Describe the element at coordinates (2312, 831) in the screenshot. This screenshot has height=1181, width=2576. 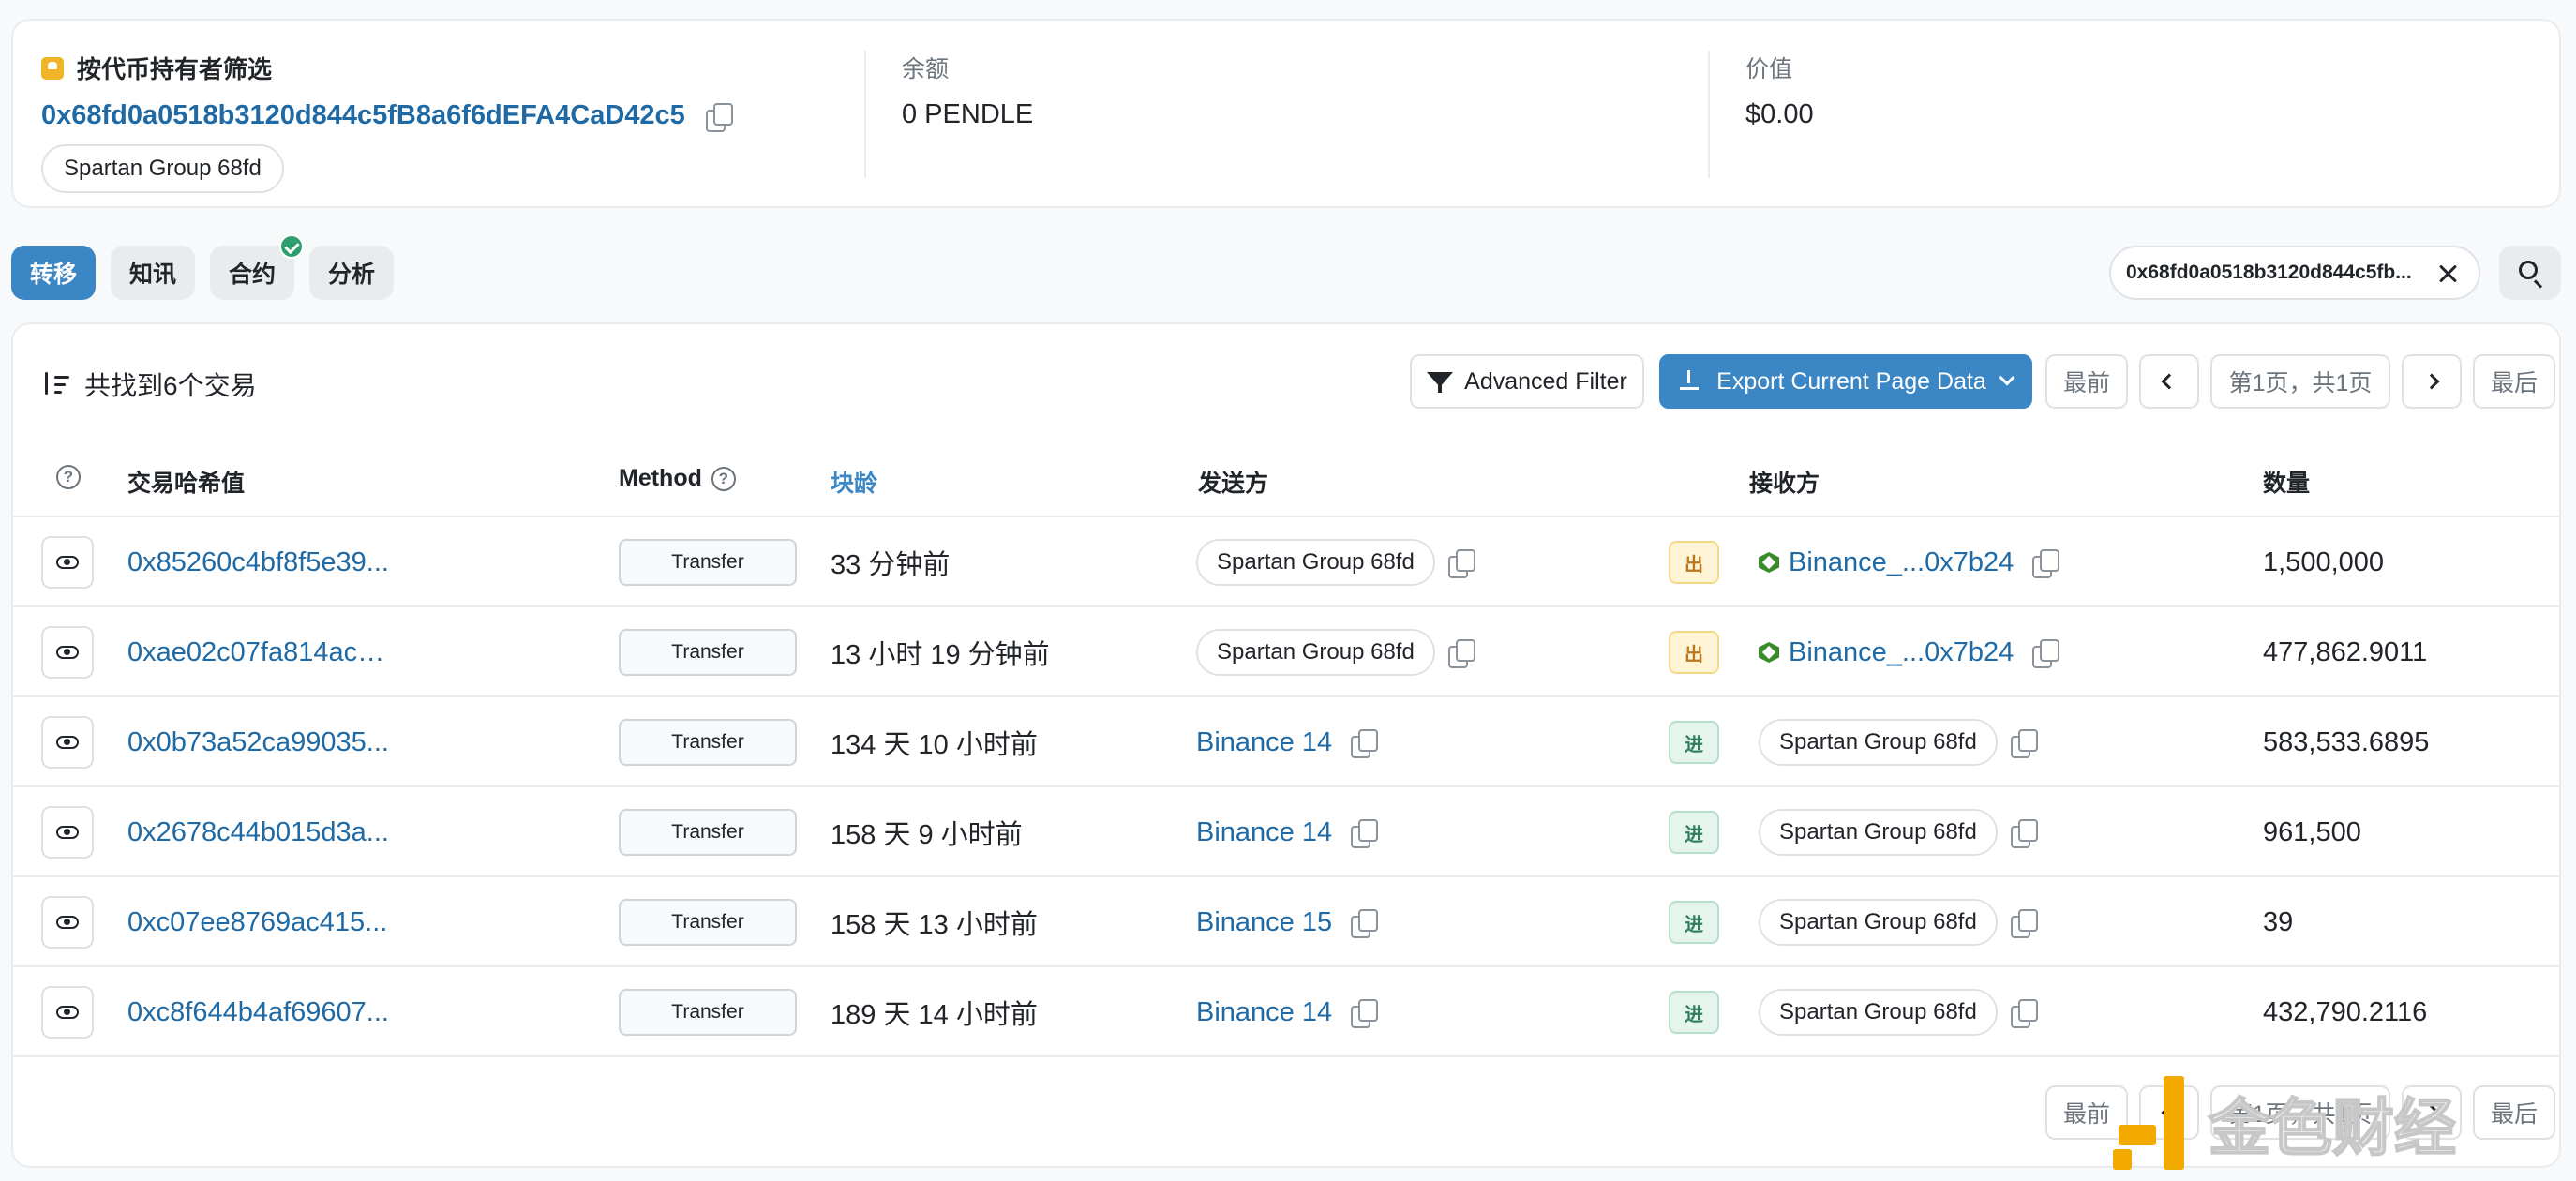
I see `amount: 961,500` at that location.